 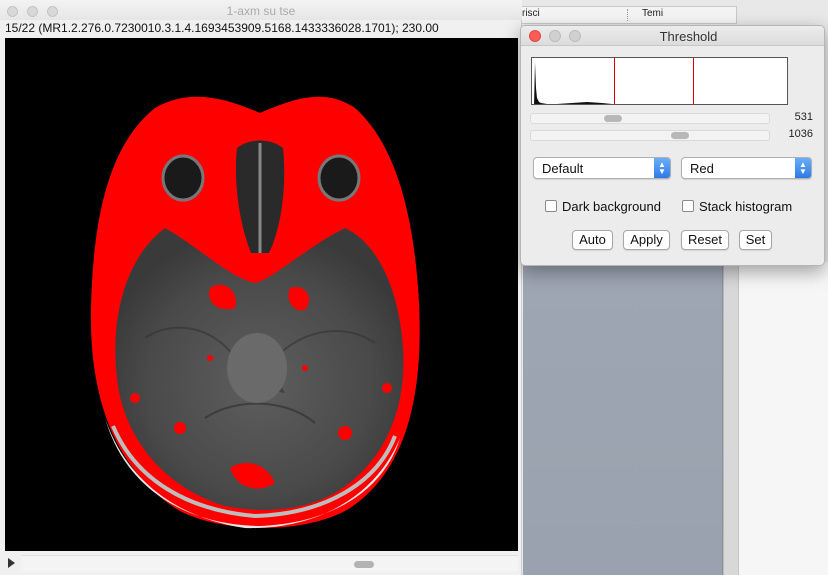 I want to click on image-window-titlebar: 1-axm su tse, so click(x=261, y=10).